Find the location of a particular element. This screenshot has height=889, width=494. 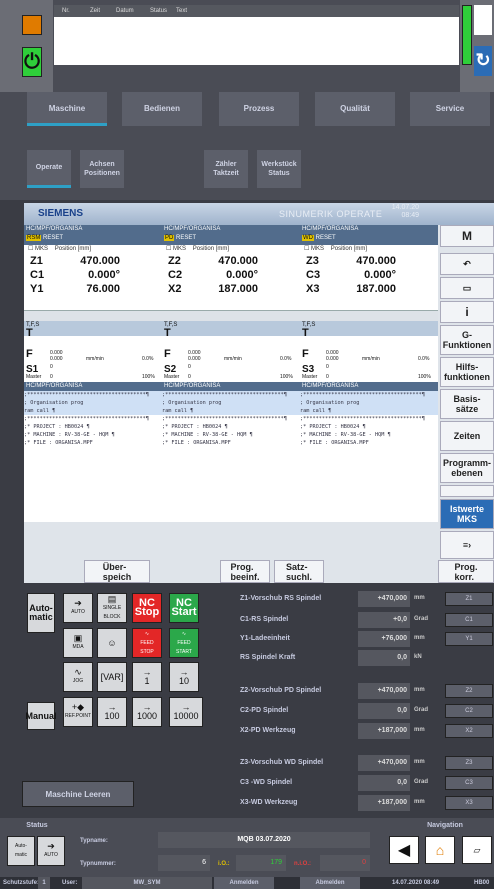

axis-select-button: Z3 is located at coordinates (469, 763).